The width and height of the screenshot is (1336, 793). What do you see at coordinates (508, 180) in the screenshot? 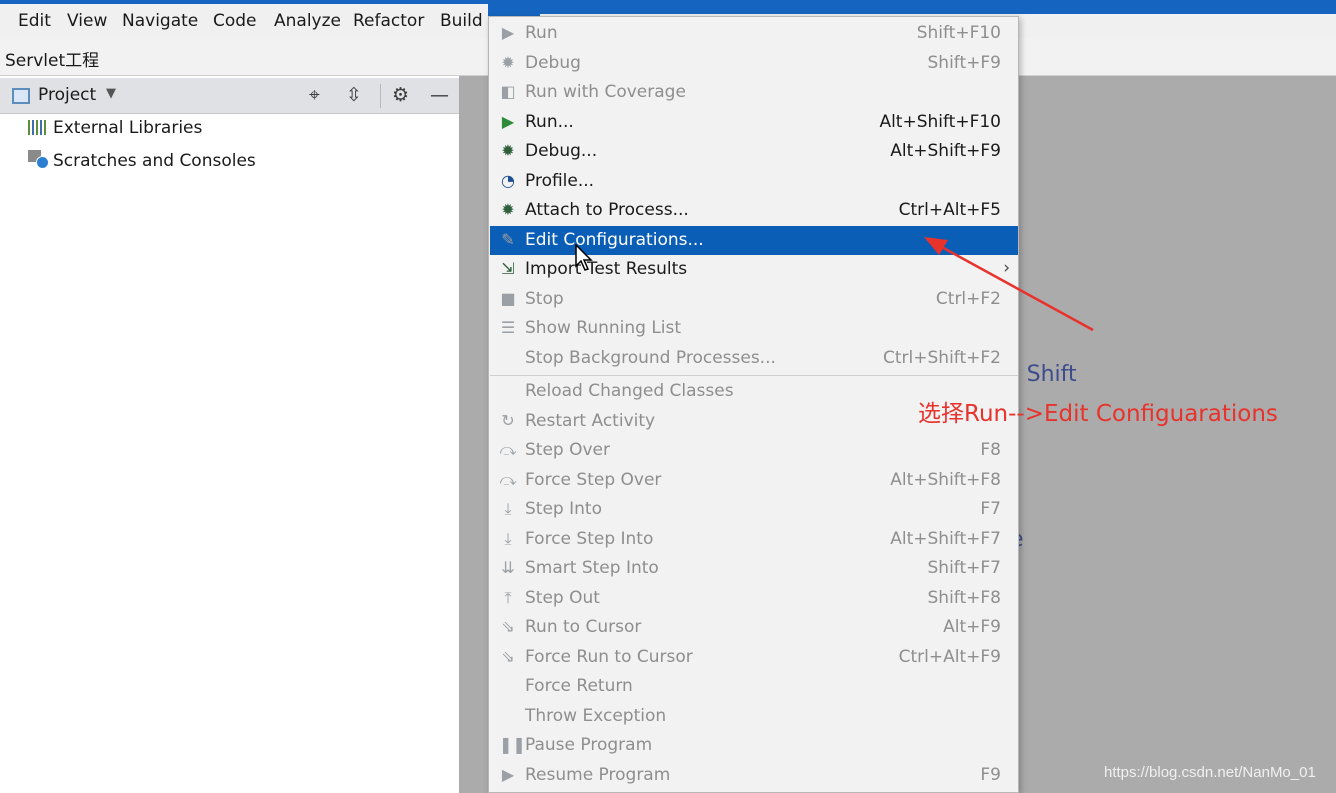
I see `profile-icon: ◔` at bounding box center [508, 180].